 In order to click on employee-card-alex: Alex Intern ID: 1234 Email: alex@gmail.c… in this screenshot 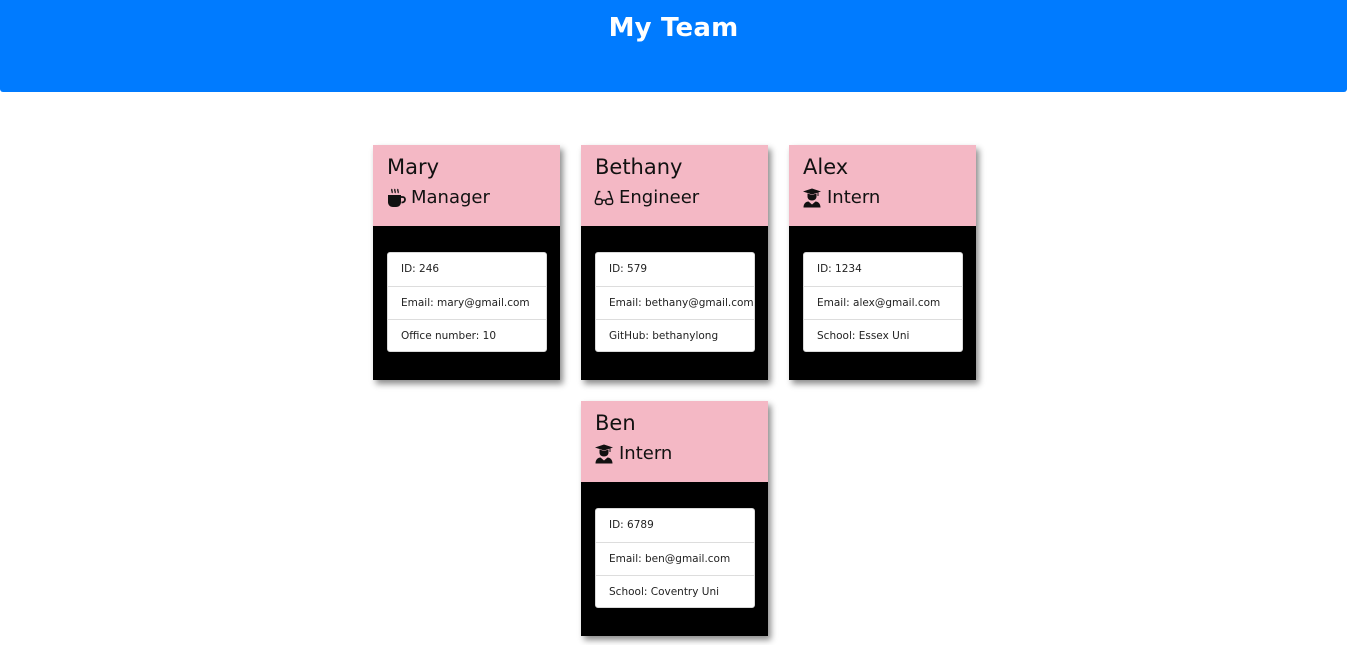, I will do `click(882, 262)`.